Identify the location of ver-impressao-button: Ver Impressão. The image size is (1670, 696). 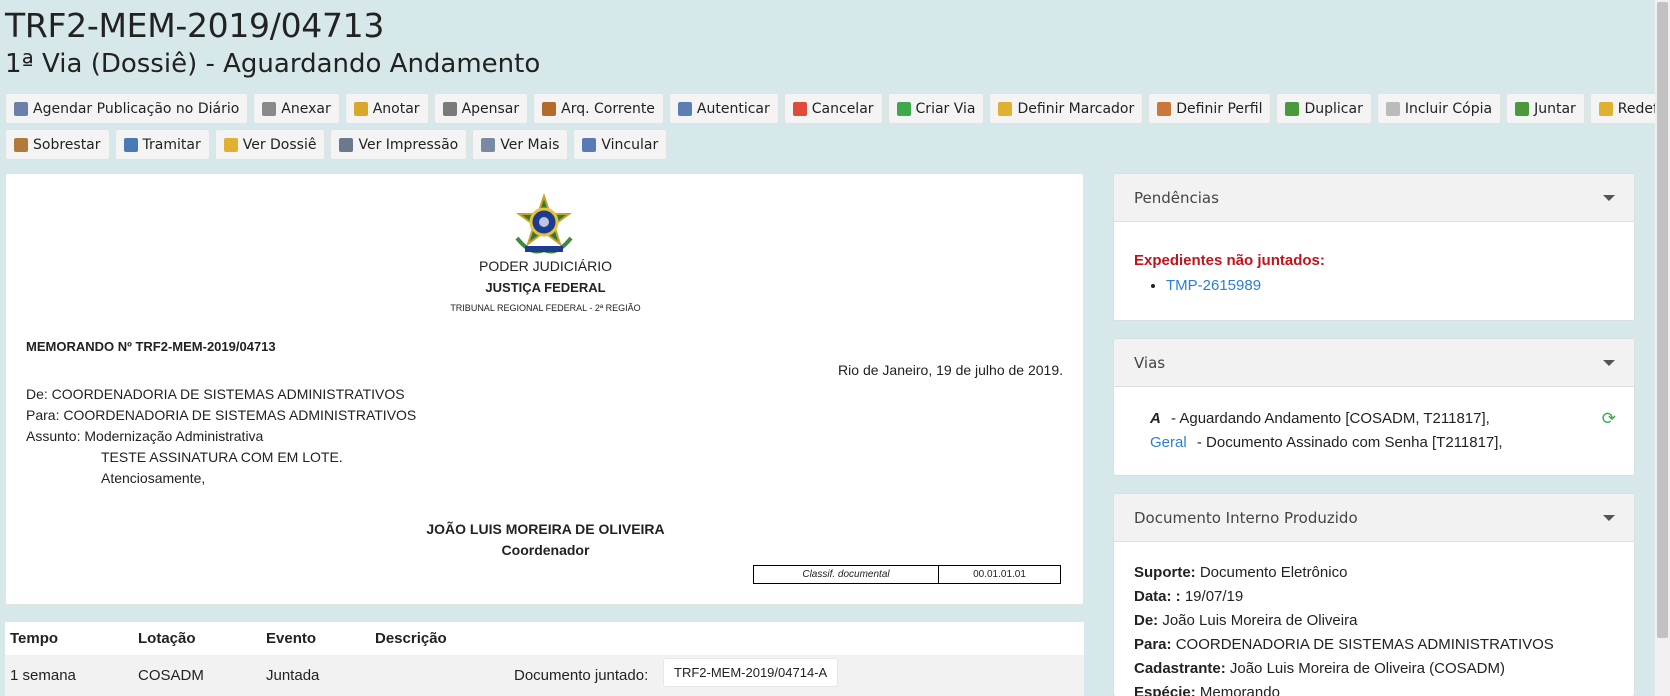
(399, 144).